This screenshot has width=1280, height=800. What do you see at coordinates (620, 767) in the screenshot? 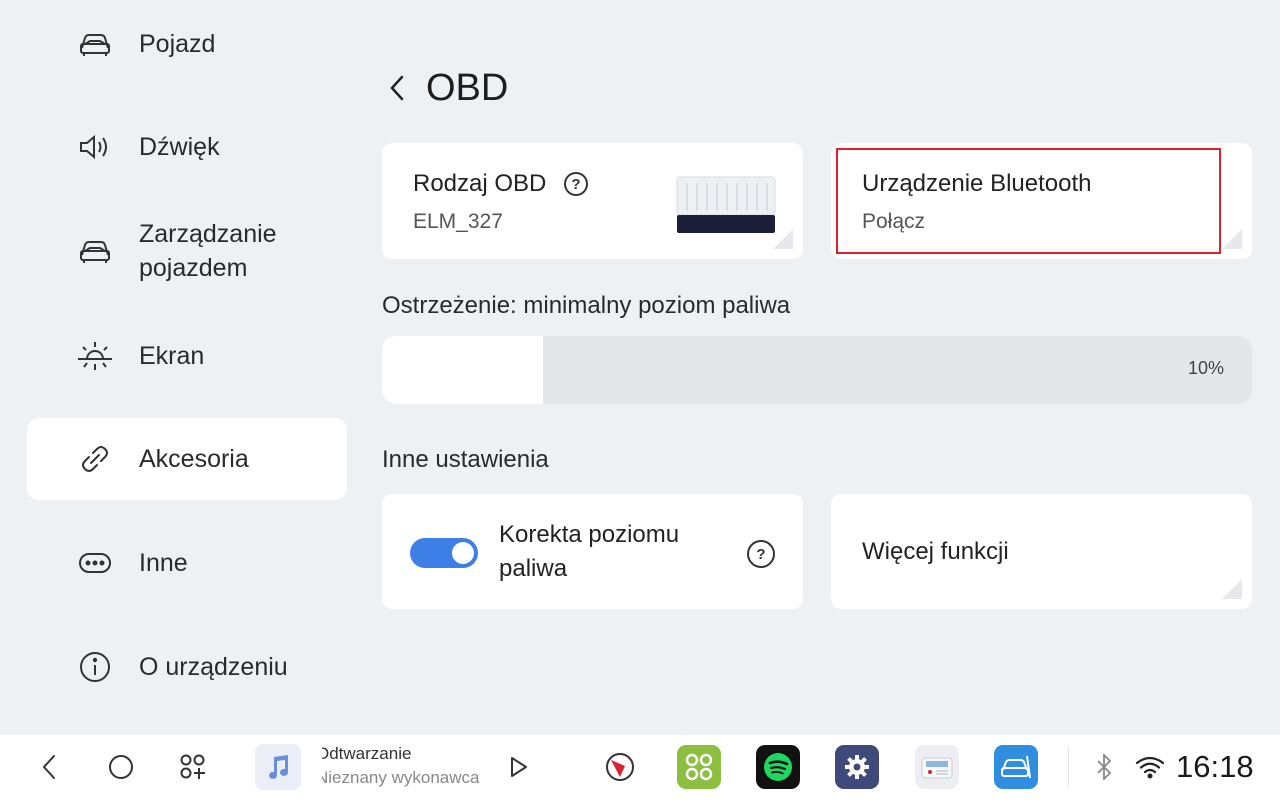
I see `navigation-app-icon` at bounding box center [620, 767].